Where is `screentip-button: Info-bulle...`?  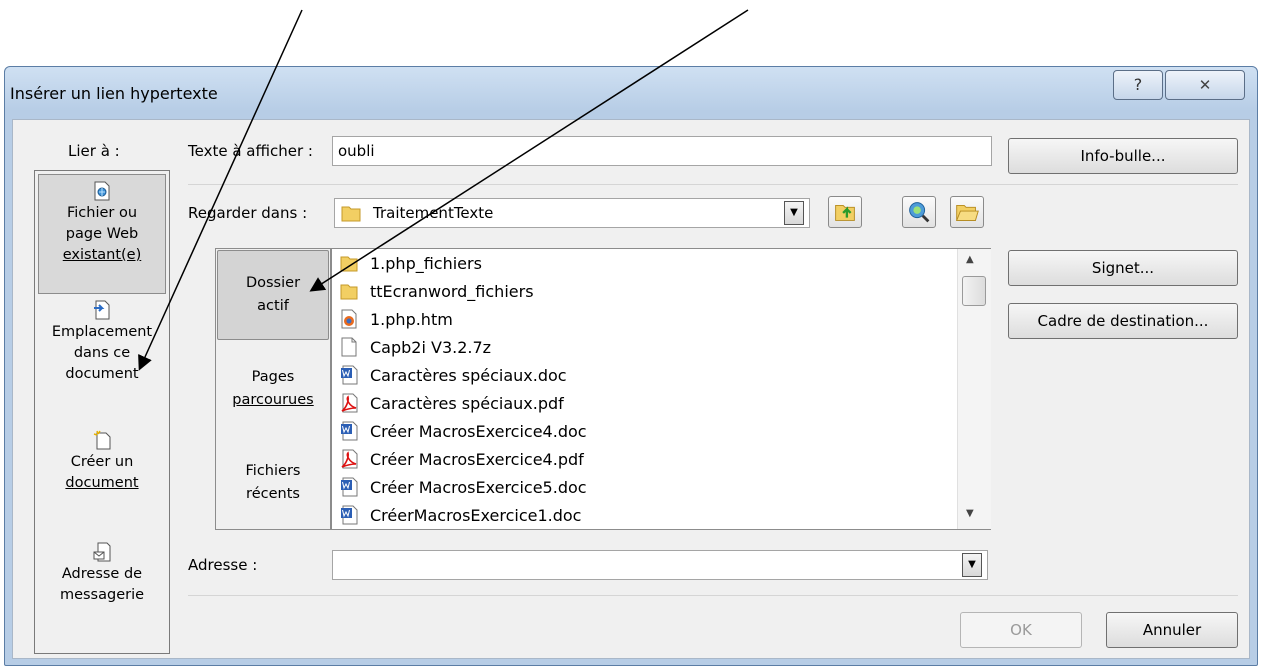 screentip-button: Info-bulle... is located at coordinates (1123, 156).